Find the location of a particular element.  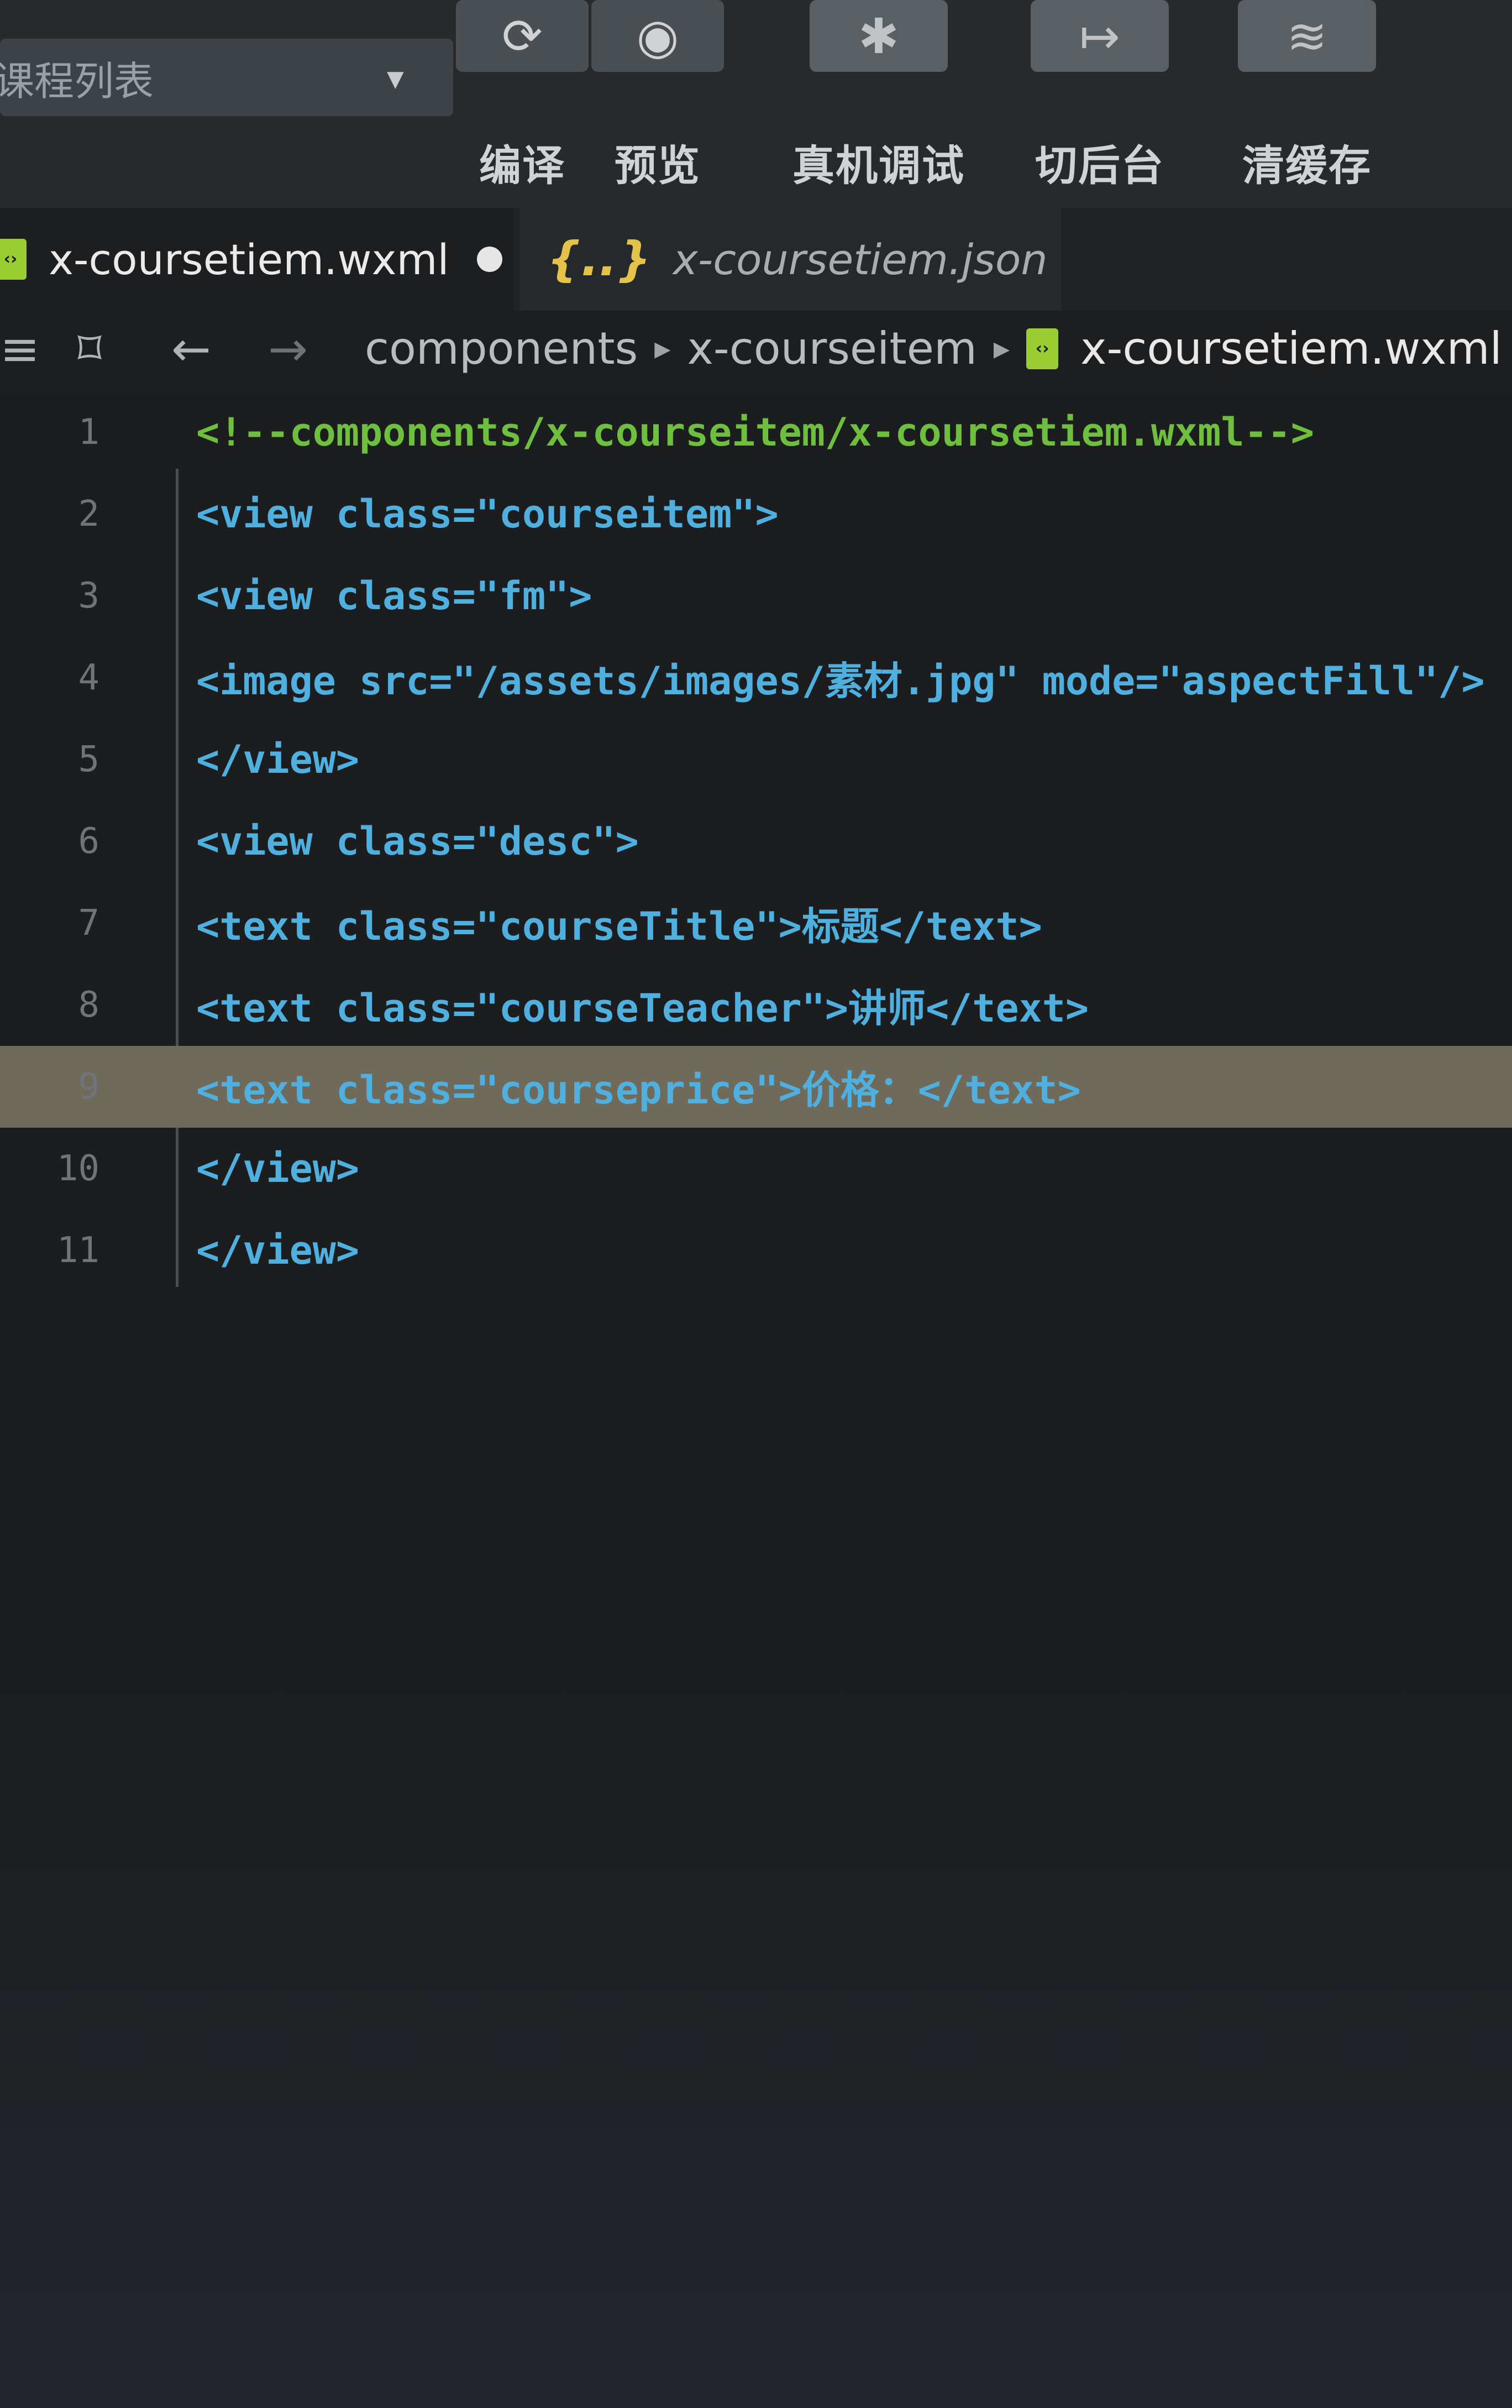

preview-label: 预览 is located at coordinates (658, 165).